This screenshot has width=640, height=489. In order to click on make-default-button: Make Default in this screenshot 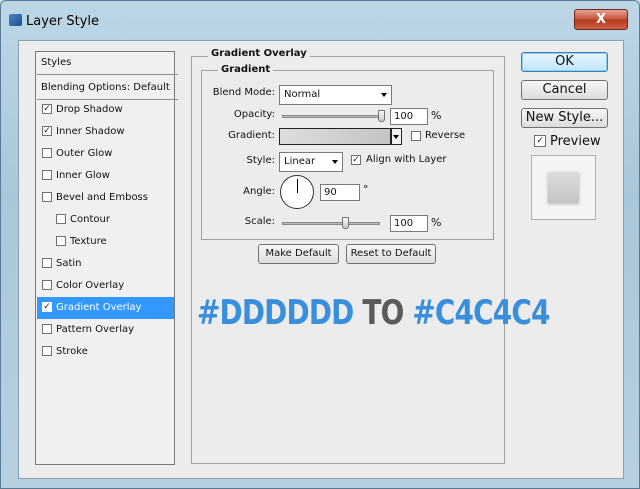, I will do `click(298, 254)`.